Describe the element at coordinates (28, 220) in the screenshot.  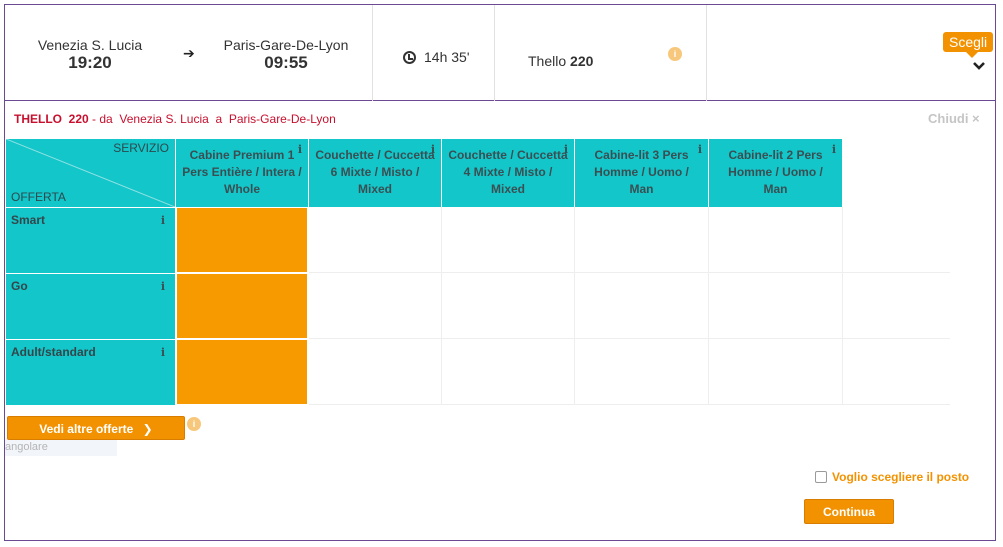
I see `row-label: Smart` at that location.